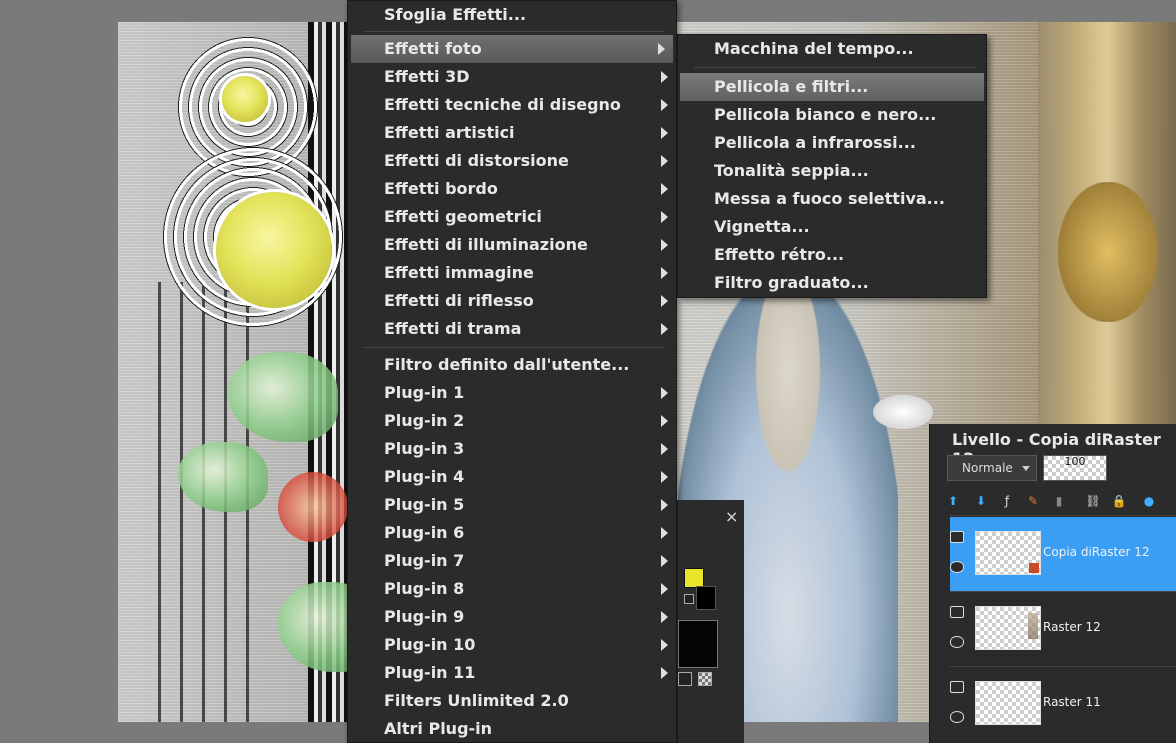  I want to click on delete-layer-icon: ▮, so click(1059, 501).